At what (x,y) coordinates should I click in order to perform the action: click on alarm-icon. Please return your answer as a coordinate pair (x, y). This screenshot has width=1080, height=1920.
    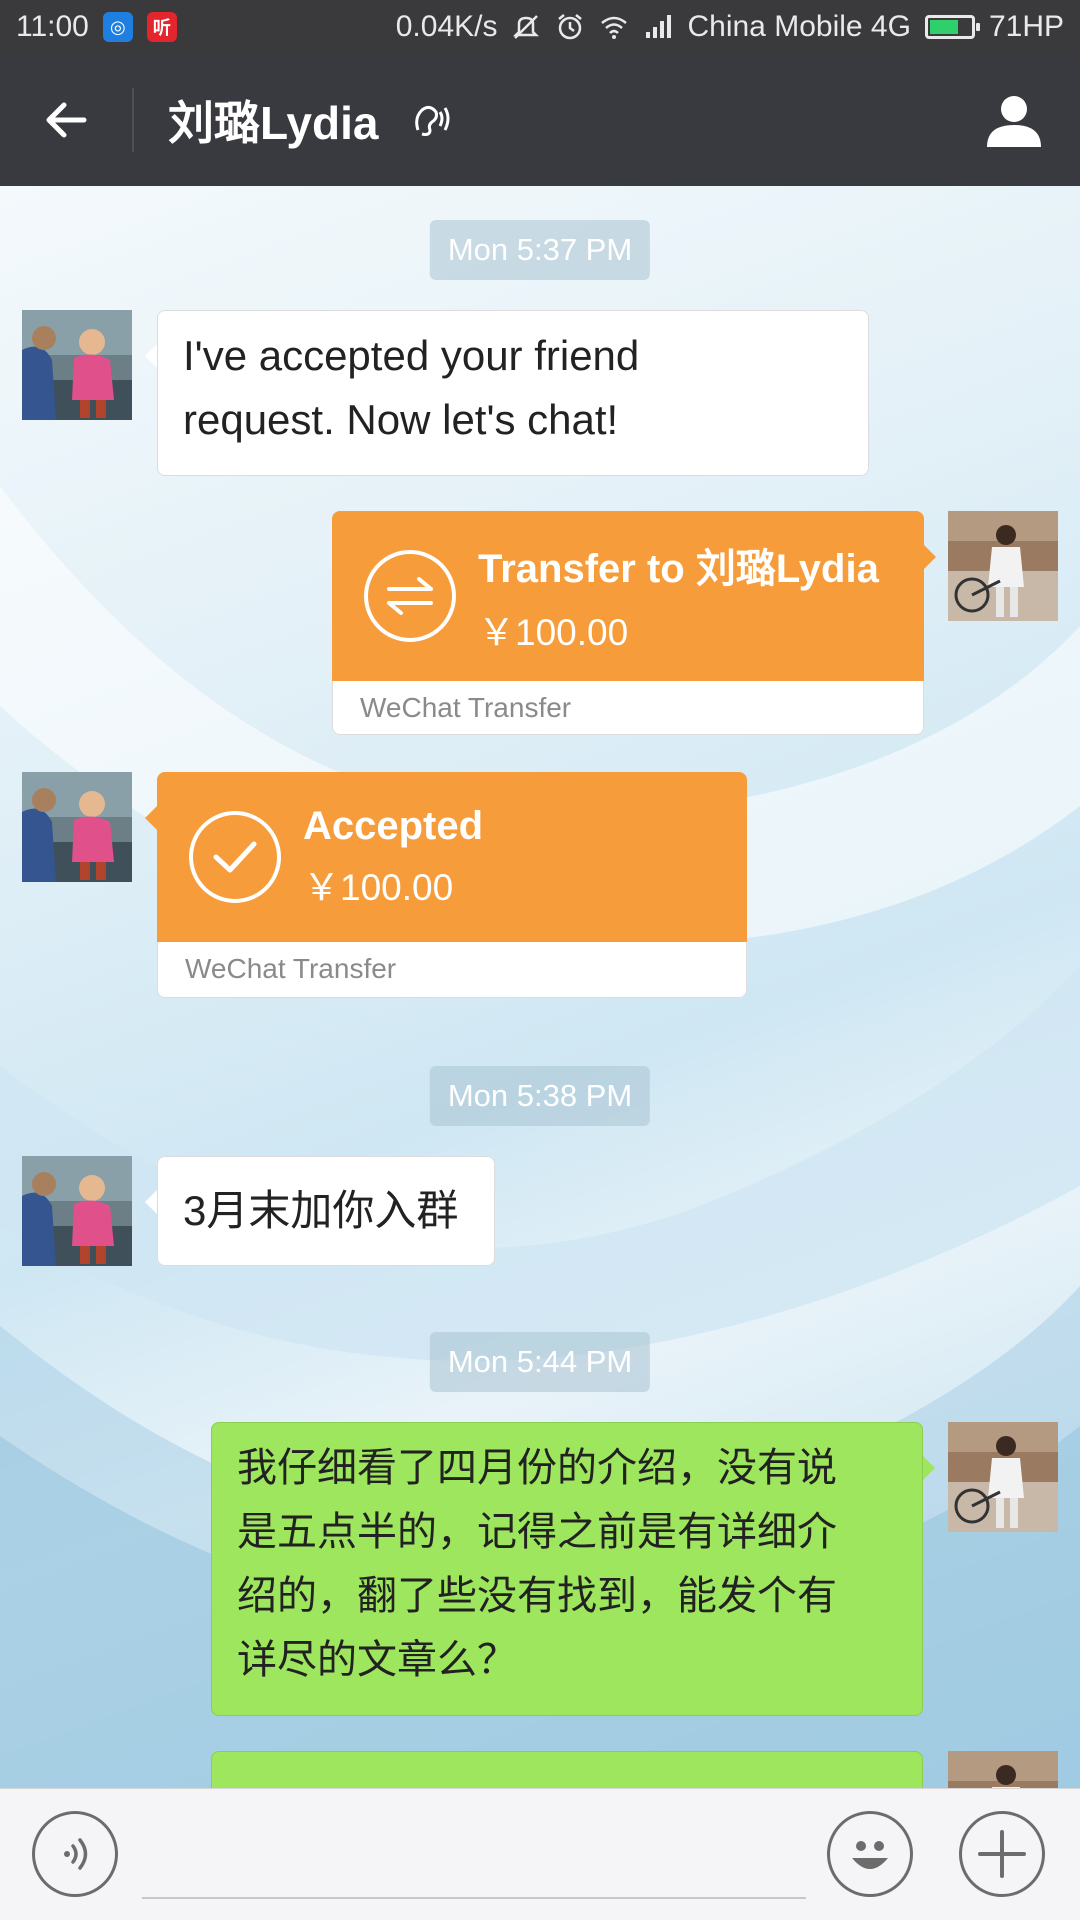
    Looking at the image, I should click on (570, 27).